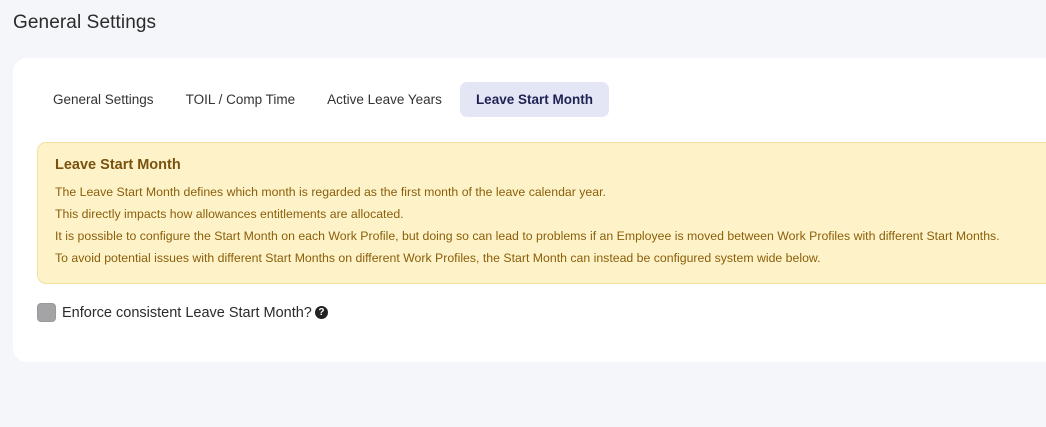 The image size is (1046, 427). What do you see at coordinates (85, 22) in the screenshot?
I see `page-title: General Settings` at bounding box center [85, 22].